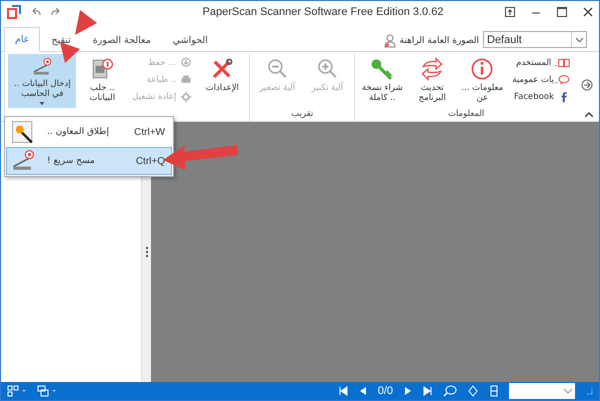 This screenshot has height=401, width=600. What do you see at coordinates (22, 39) in the screenshot?
I see `ribbon-tab: عام` at bounding box center [22, 39].